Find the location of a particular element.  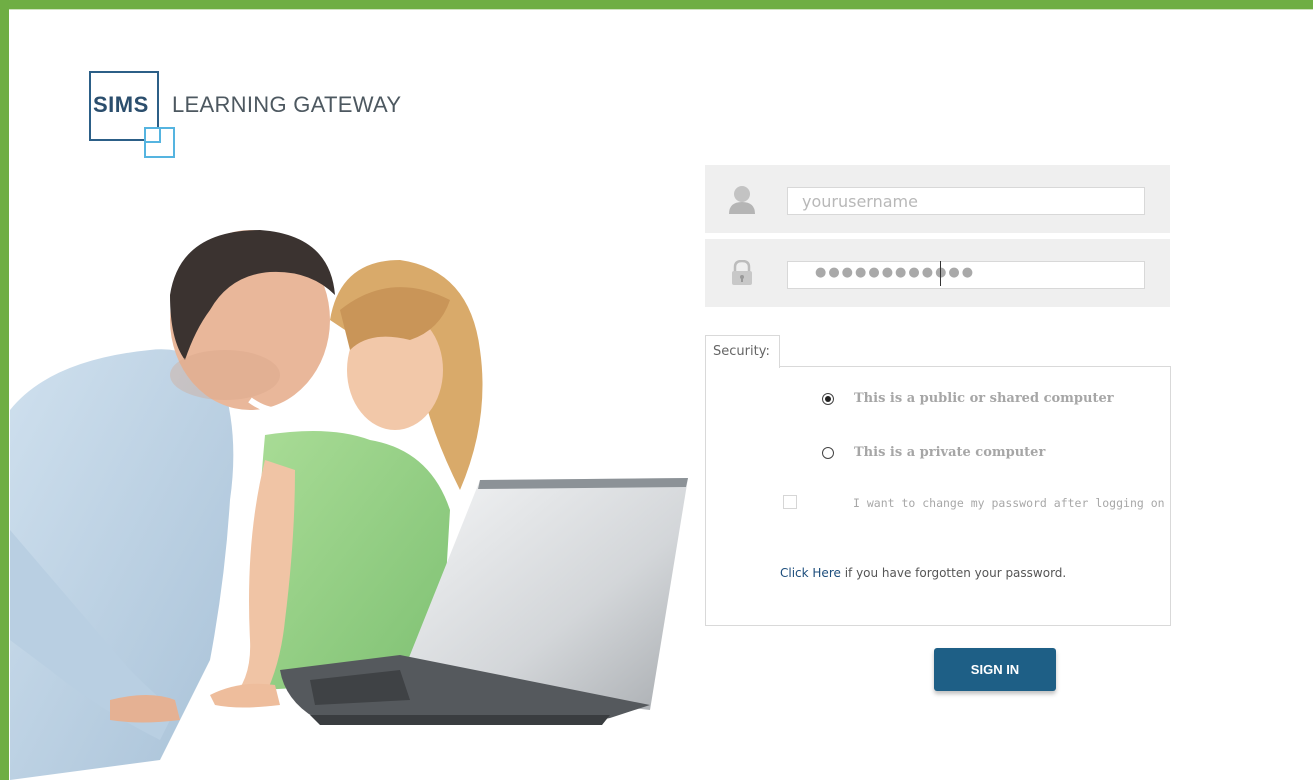

change-password-checkbox is located at coordinates (790, 502).